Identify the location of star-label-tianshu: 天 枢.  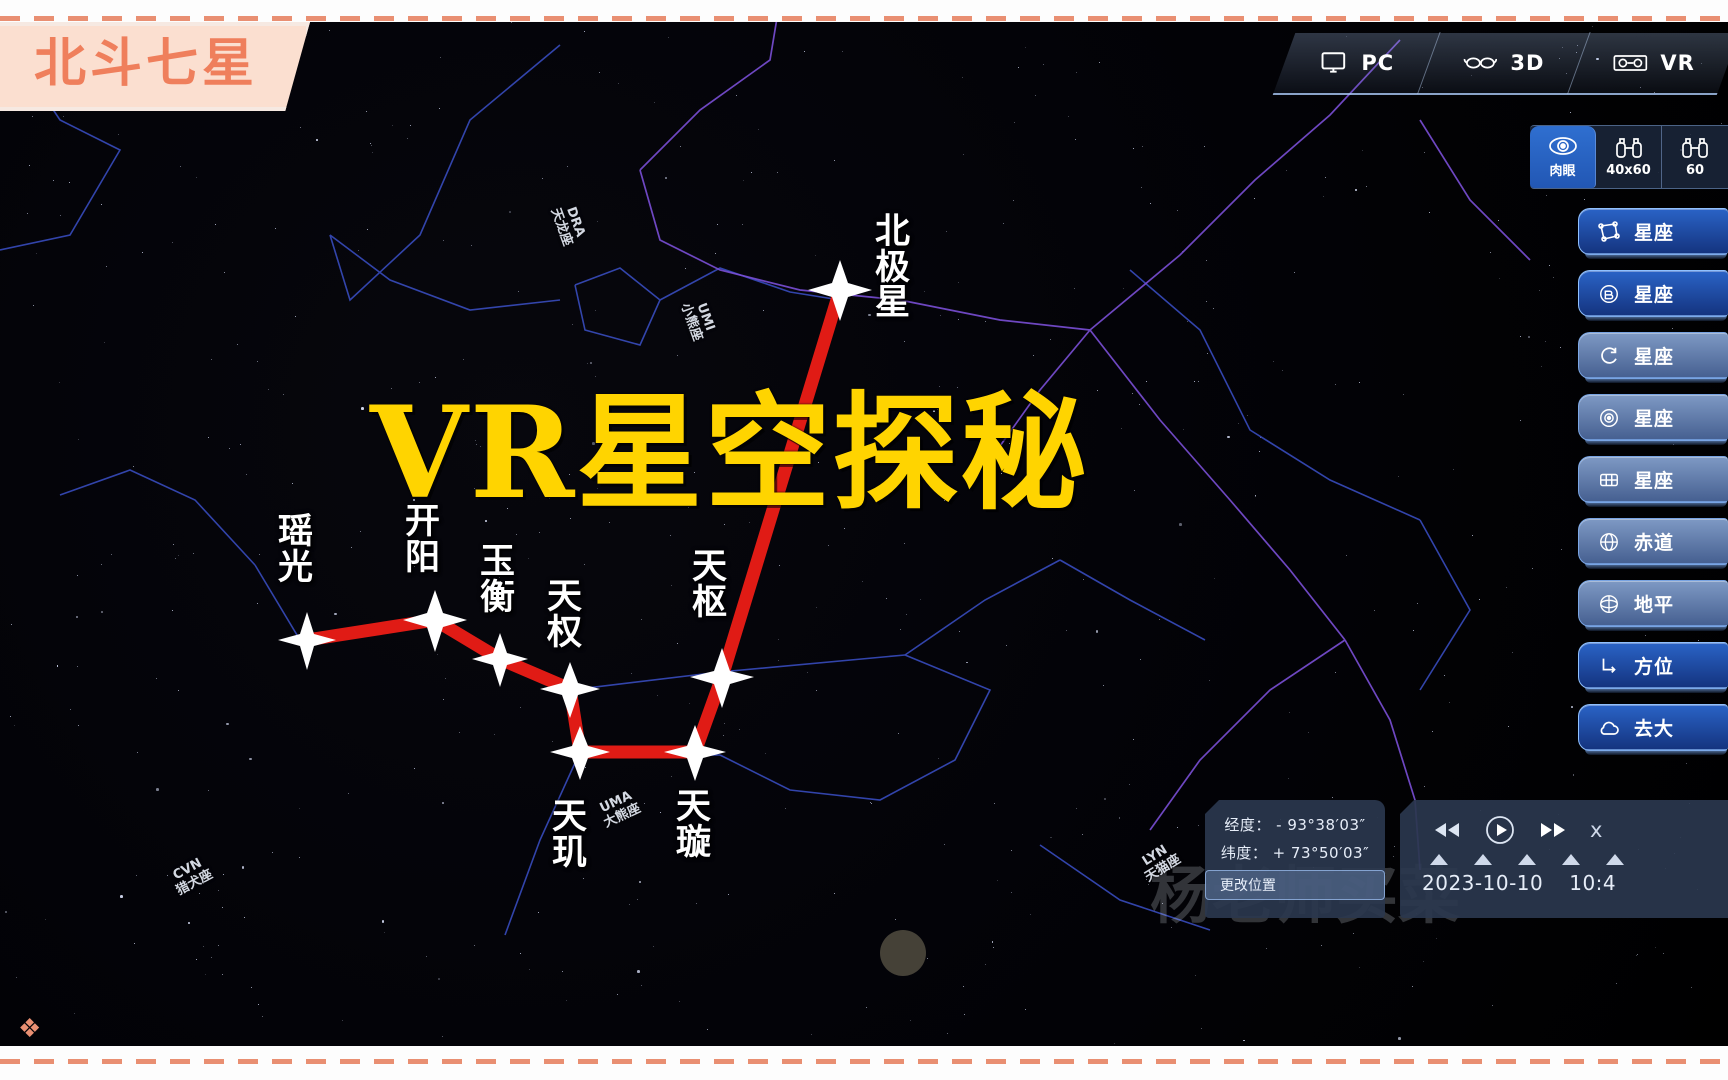
(710, 585).